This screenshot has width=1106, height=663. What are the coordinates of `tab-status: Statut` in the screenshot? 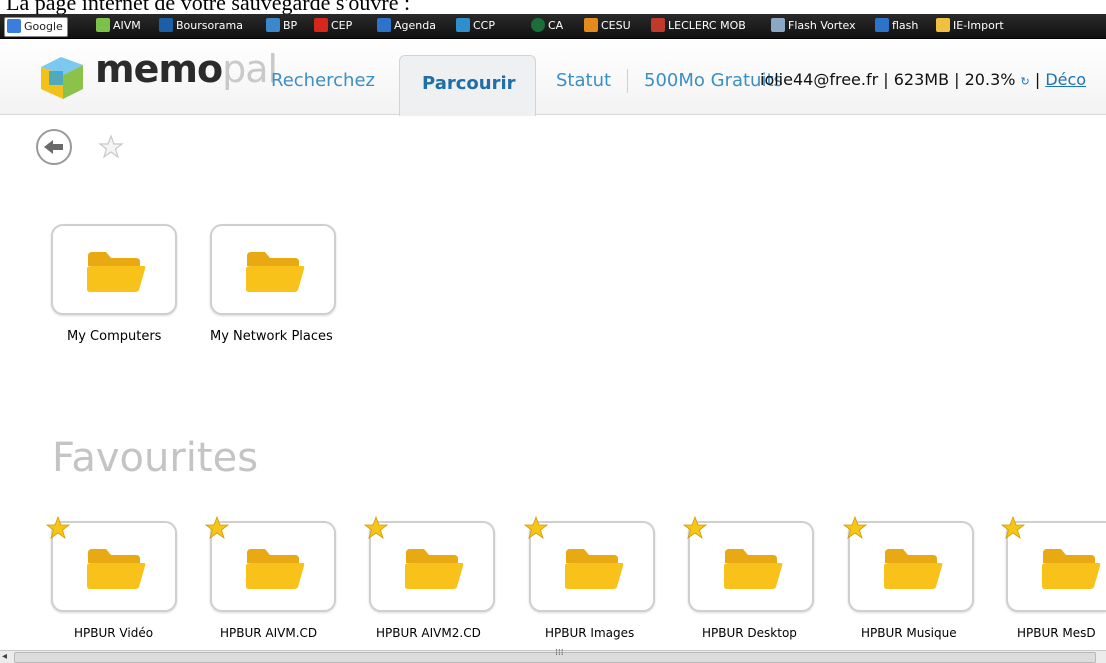 It's located at (583, 80).